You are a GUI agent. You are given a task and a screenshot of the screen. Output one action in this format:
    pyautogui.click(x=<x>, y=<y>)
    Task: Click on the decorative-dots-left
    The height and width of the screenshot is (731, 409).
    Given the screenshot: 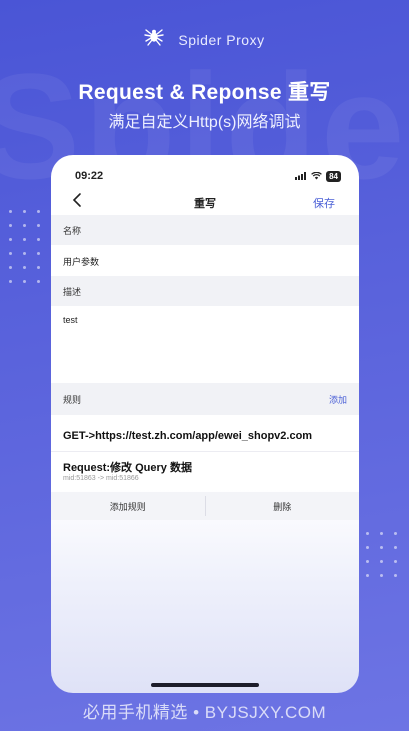 What is the action you would take?
    pyautogui.click(x=24, y=246)
    